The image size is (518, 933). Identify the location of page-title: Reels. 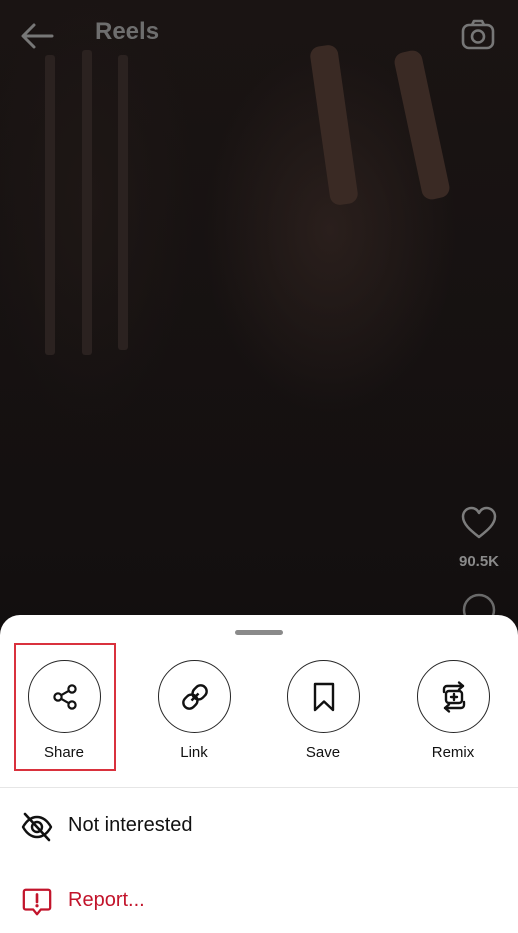
(127, 31).